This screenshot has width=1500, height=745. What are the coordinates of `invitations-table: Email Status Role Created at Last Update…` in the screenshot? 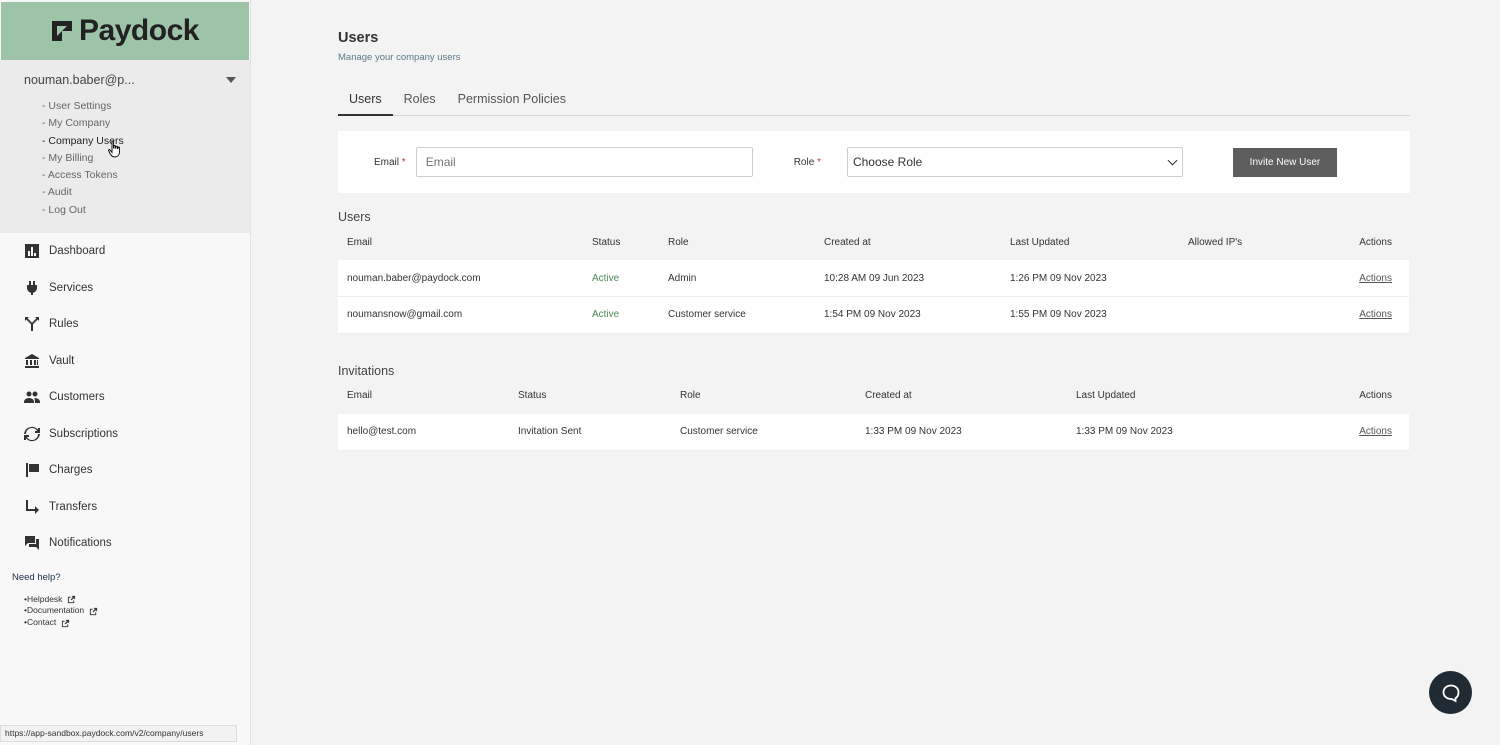 It's located at (873, 414).